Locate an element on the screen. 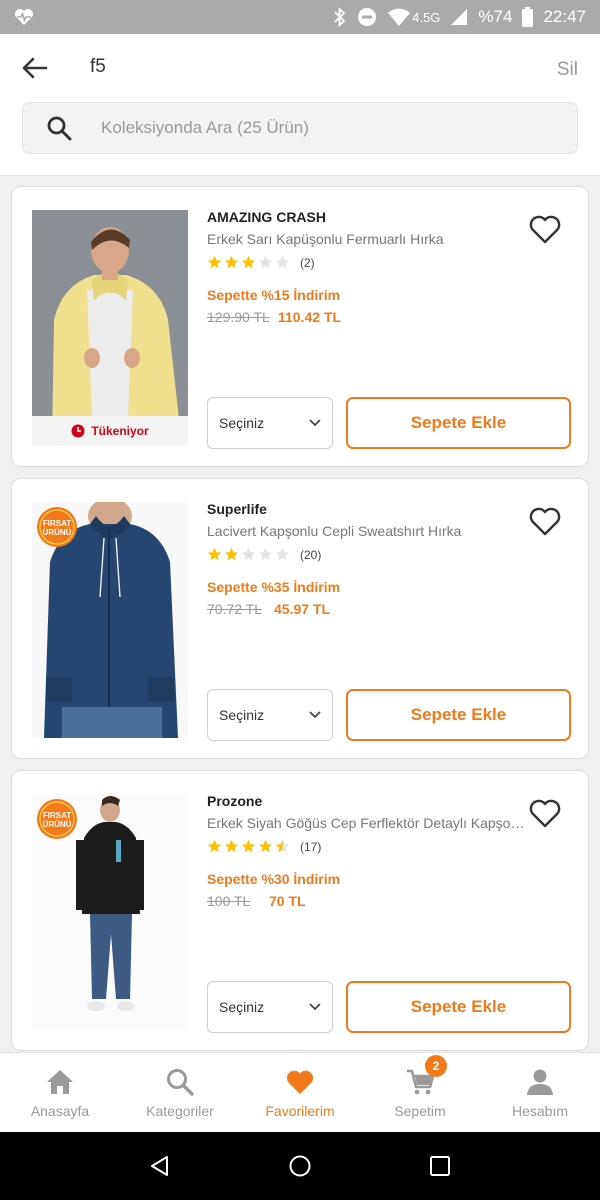 This screenshot has height=1200, width=600. battery-percent: %74 is located at coordinates (495, 16).